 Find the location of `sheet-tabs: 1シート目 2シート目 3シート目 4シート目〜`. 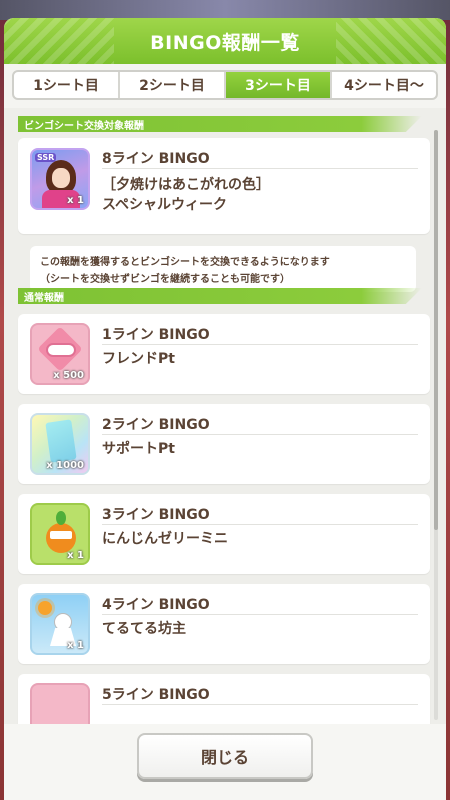

sheet-tabs: 1シート目 2シート目 3シート目 4シート目〜 is located at coordinates (225, 85).